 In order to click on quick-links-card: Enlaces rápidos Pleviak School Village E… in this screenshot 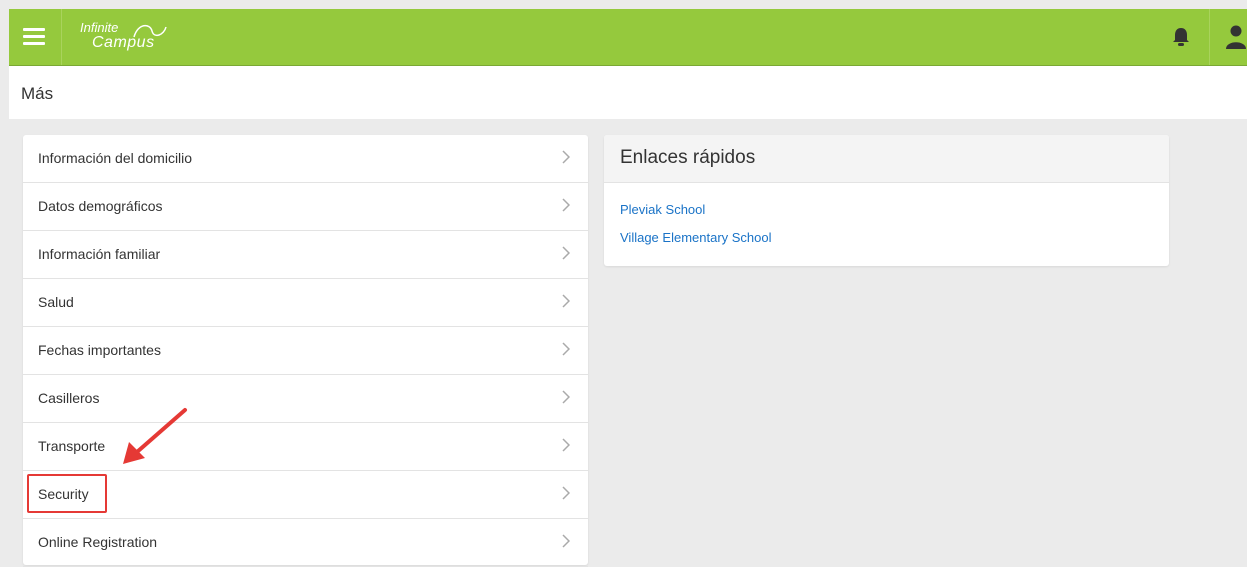, I will do `click(886, 200)`.